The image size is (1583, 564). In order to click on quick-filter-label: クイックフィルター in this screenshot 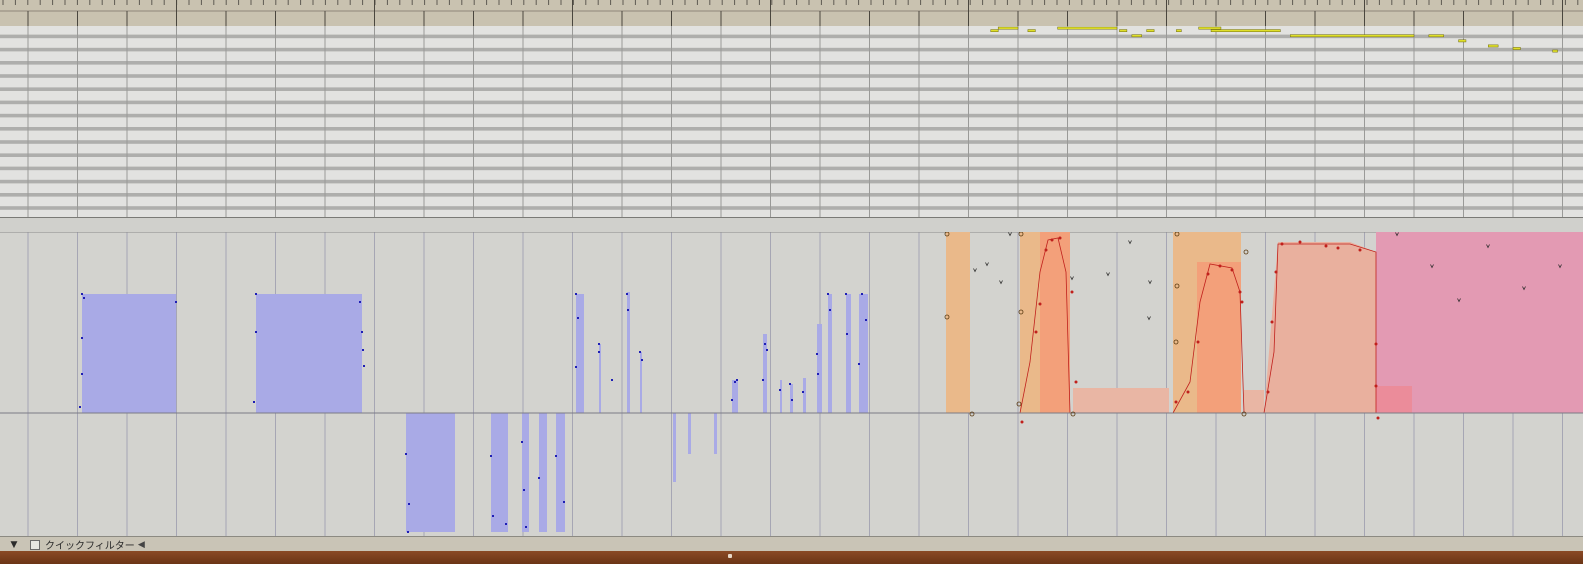, I will do `click(90, 544)`.